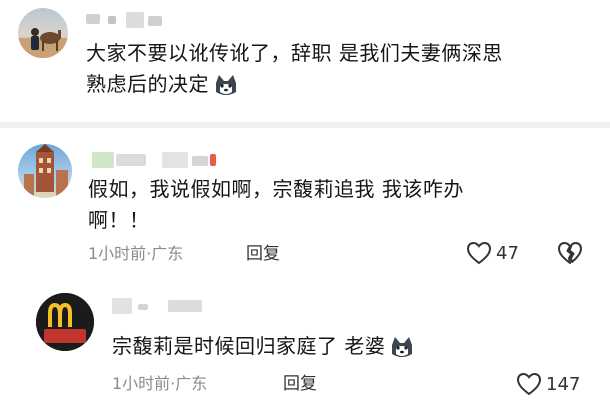 The width and height of the screenshot is (610, 400). I want to click on broken-heart-icon, so click(570, 253).